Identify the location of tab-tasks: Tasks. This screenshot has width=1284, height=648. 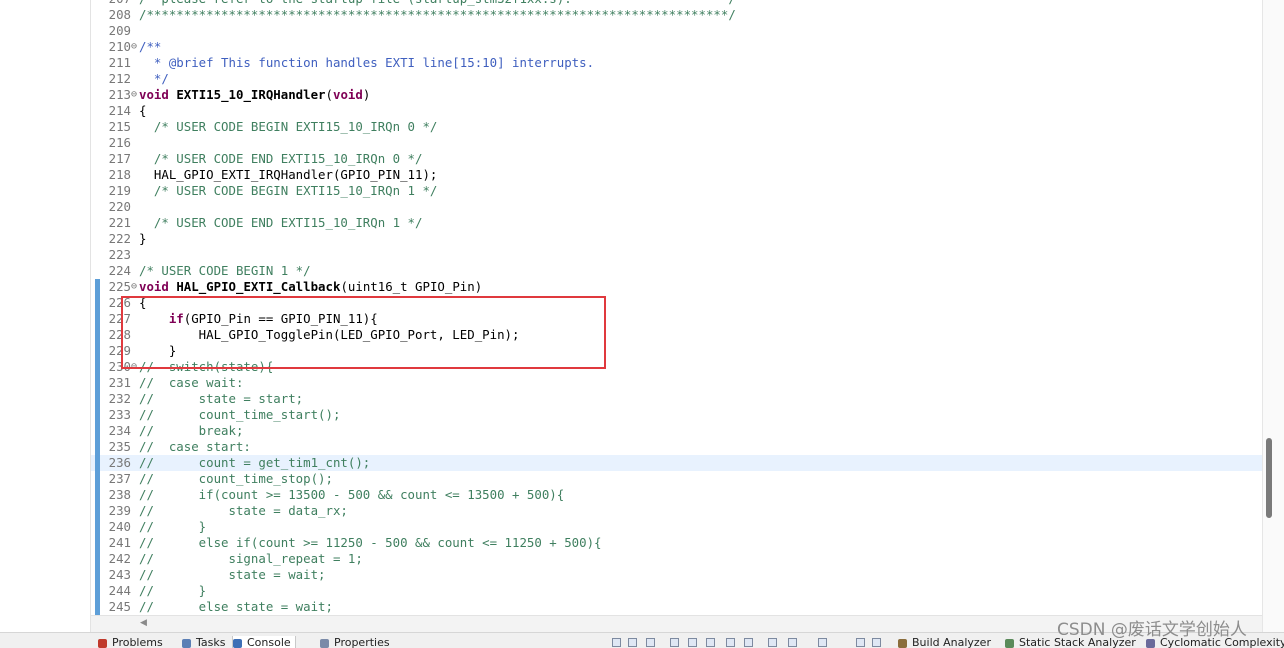
(203, 642).